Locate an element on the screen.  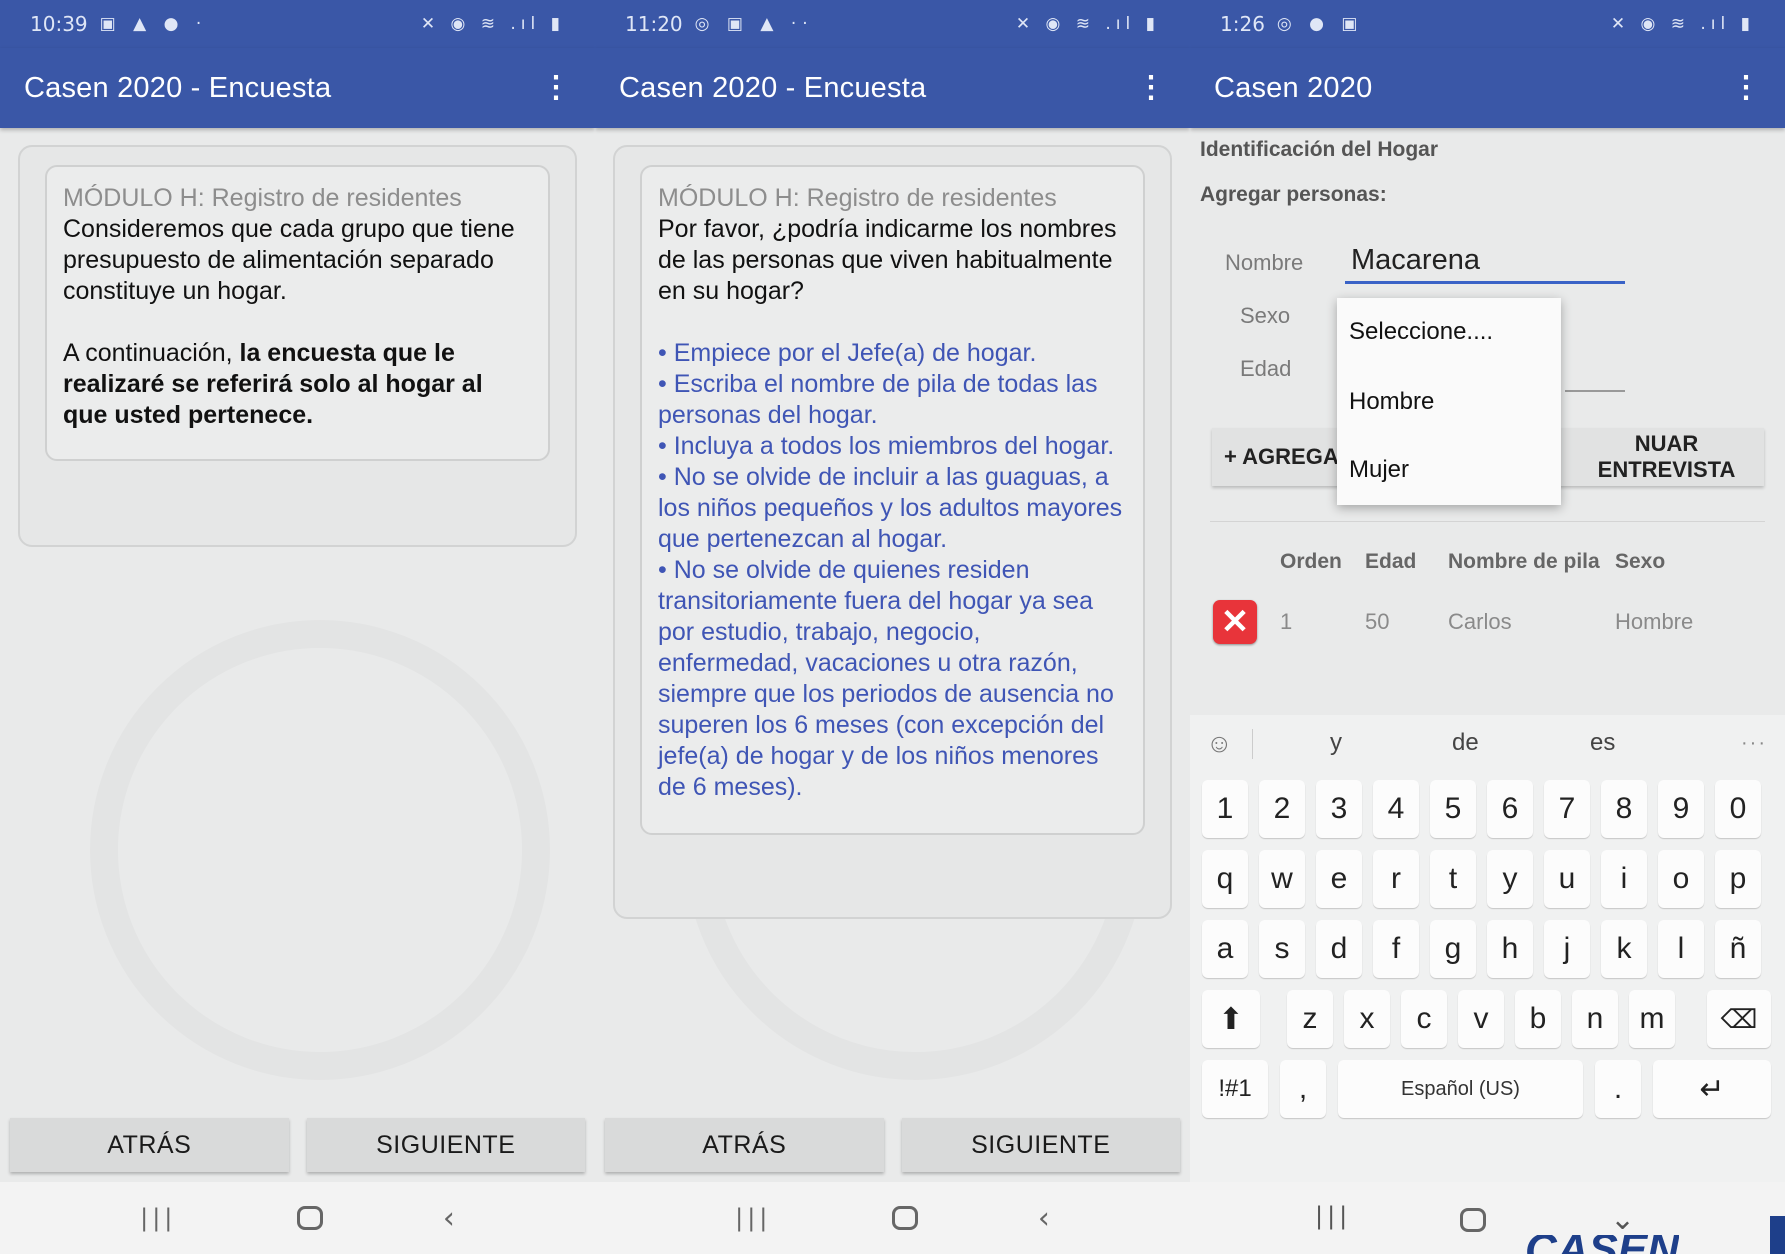
dropdown-option-female: Mujer is located at coordinates (1379, 470).